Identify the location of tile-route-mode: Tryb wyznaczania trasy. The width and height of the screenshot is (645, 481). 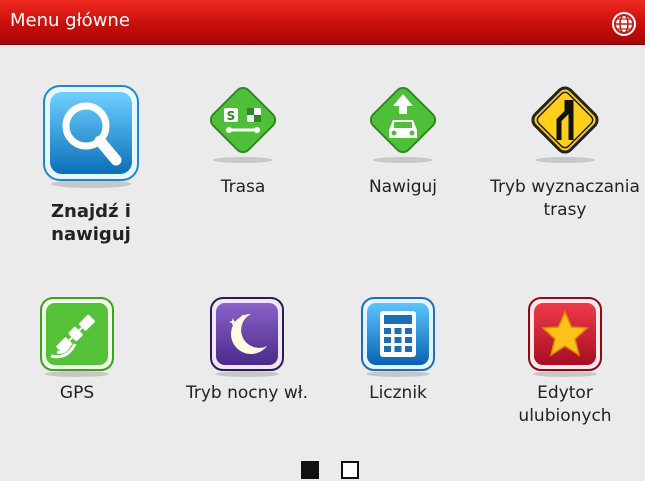
(565, 153).